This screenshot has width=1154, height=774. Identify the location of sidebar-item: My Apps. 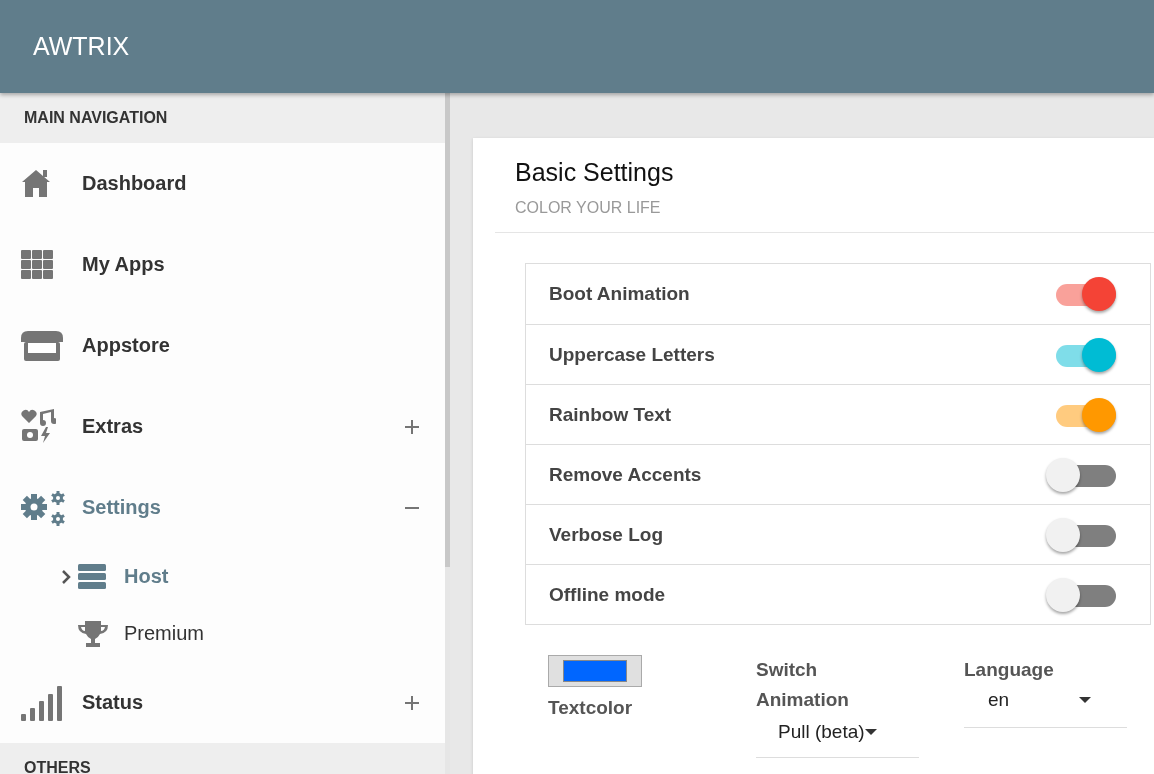
(222, 264).